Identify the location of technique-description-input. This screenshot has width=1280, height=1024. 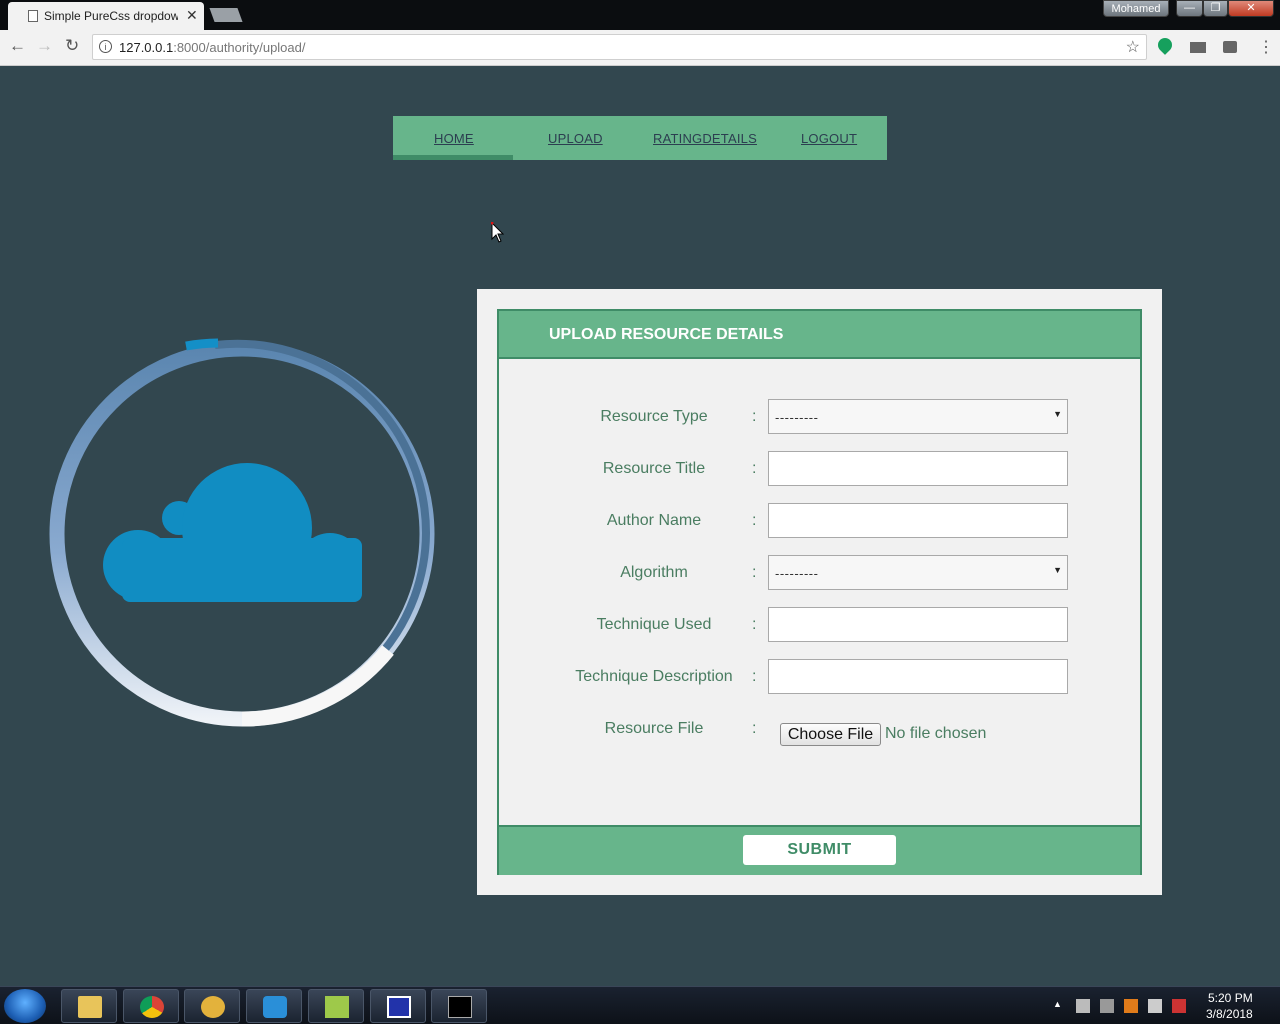
(918, 676).